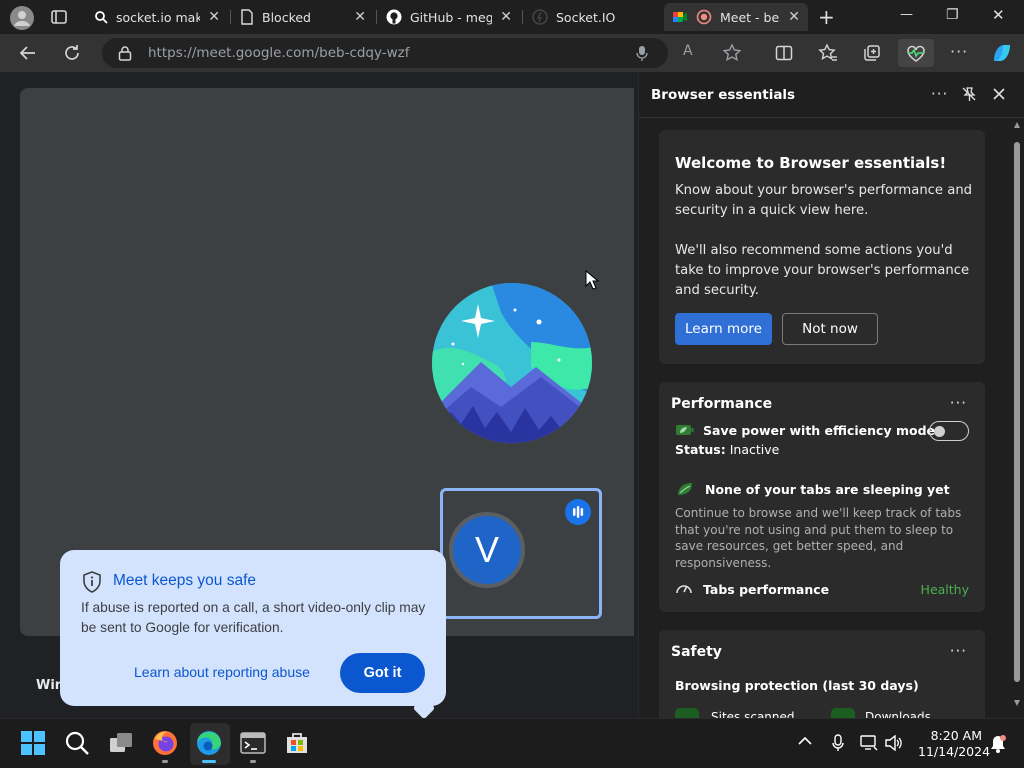 The image size is (1024, 768). What do you see at coordinates (784, 53) in the screenshot?
I see `split-screen-icon` at bounding box center [784, 53].